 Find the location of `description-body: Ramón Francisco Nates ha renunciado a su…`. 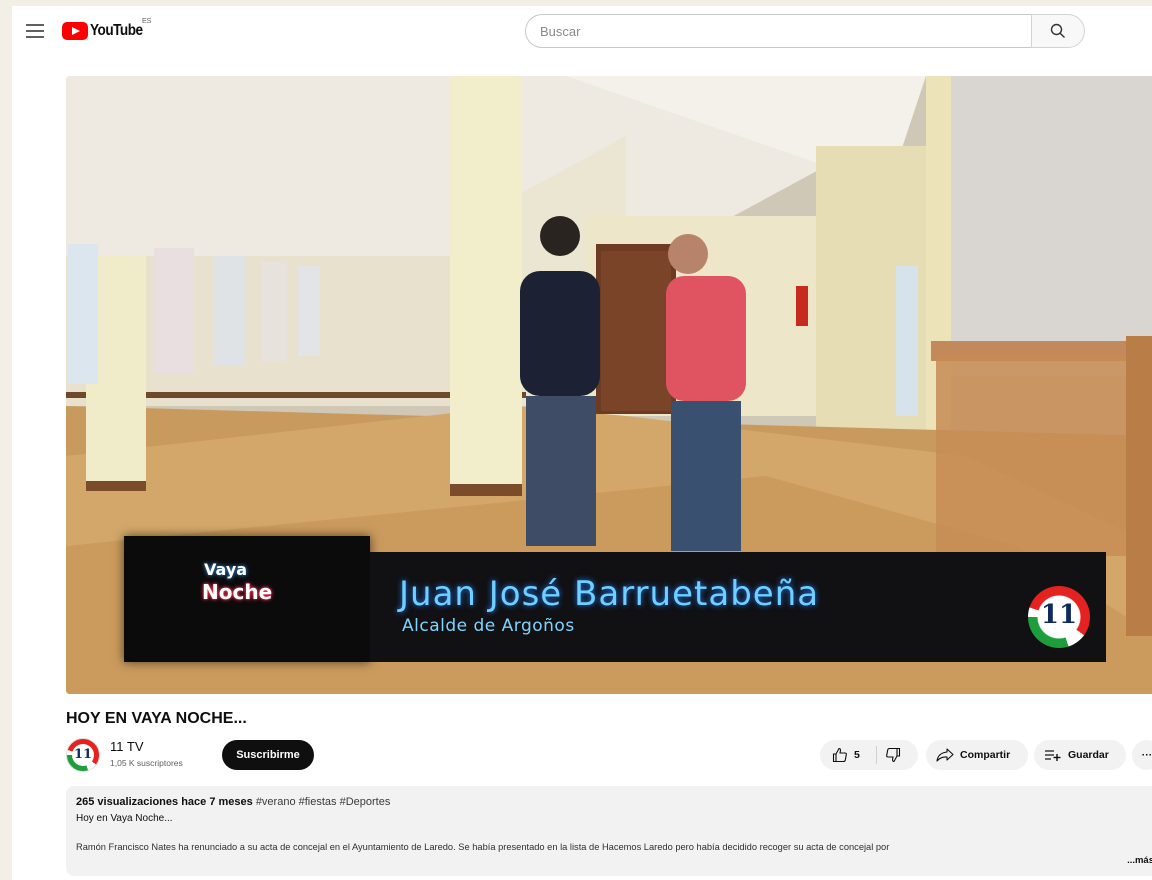

description-body: Ramón Francisco Nates ha renunciado a su… is located at coordinates (483, 847).